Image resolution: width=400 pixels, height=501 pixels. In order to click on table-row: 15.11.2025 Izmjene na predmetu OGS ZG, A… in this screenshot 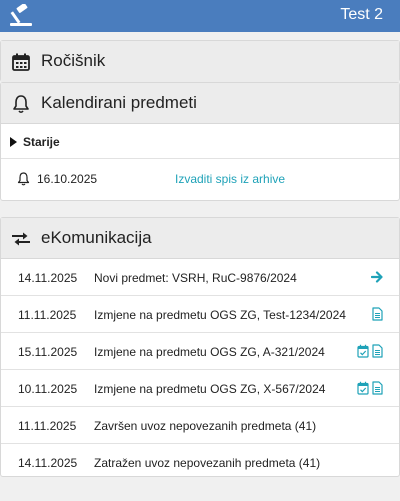, I will do `click(200, 351)`.